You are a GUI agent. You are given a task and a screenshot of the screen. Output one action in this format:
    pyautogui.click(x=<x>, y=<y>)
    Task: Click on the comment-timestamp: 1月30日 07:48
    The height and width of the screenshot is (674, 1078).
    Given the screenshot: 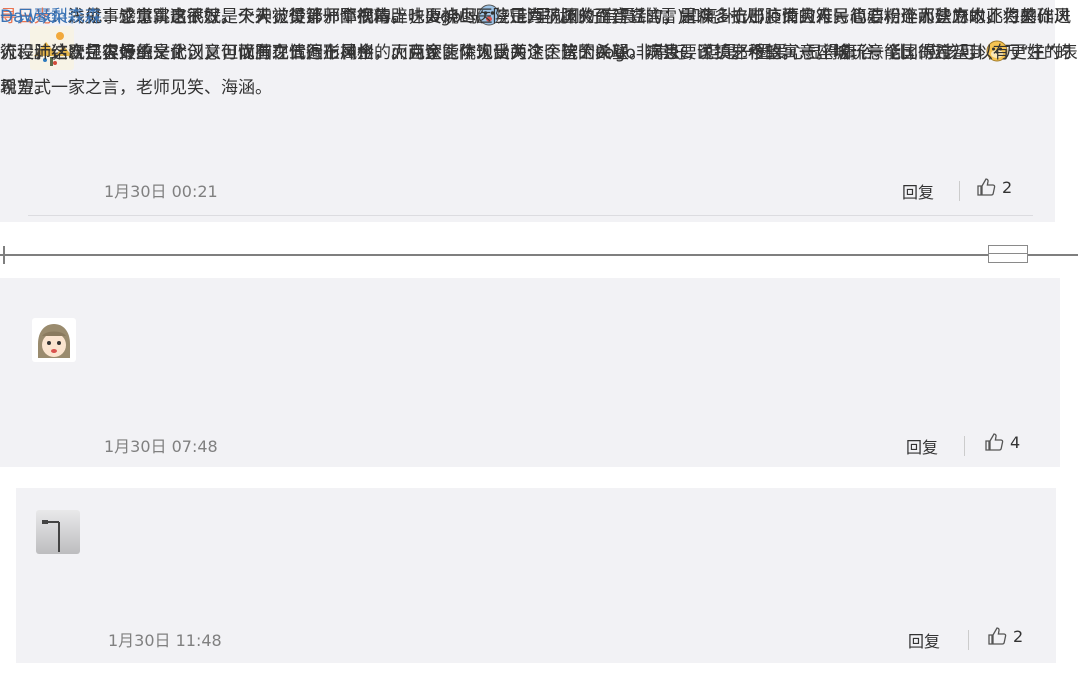 What is the action you would take?
    pyautogui.click(x=161, y=446)
    